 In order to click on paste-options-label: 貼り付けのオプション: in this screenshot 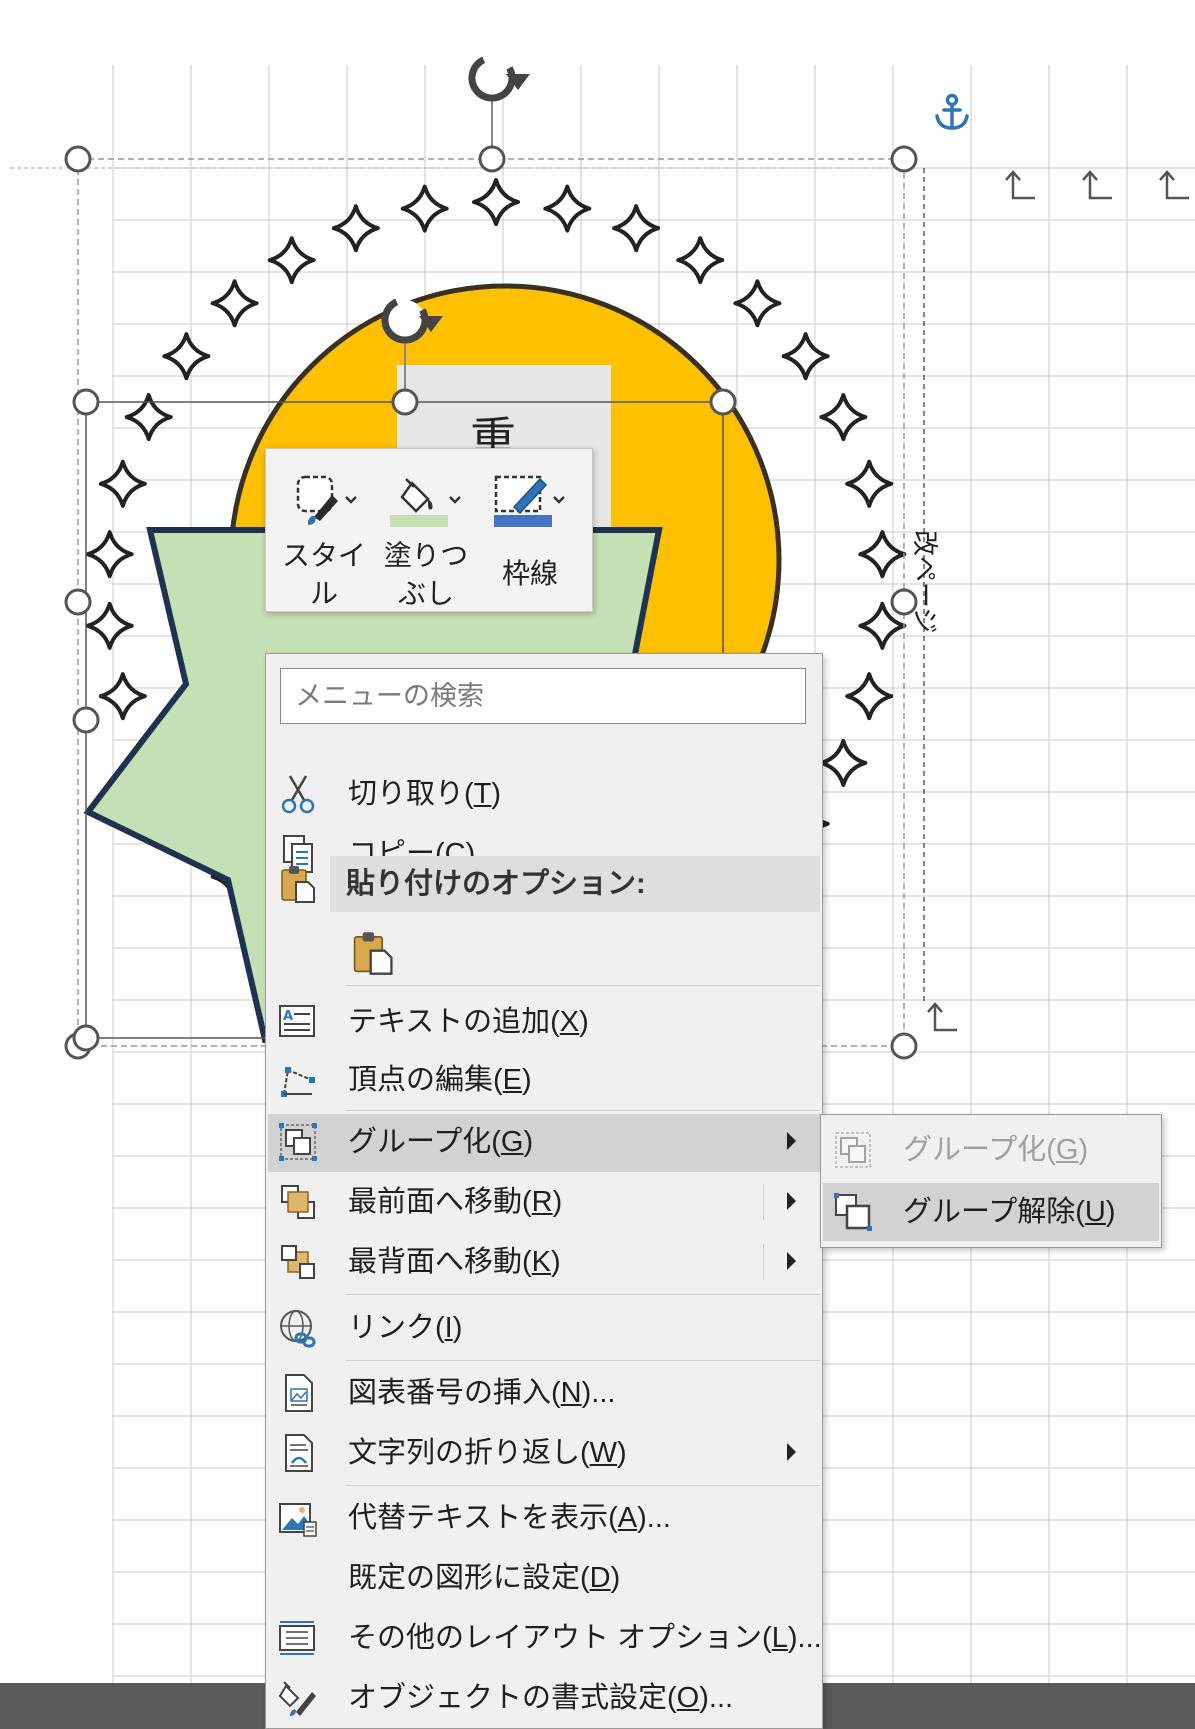, I will do `click(496, 884)`.